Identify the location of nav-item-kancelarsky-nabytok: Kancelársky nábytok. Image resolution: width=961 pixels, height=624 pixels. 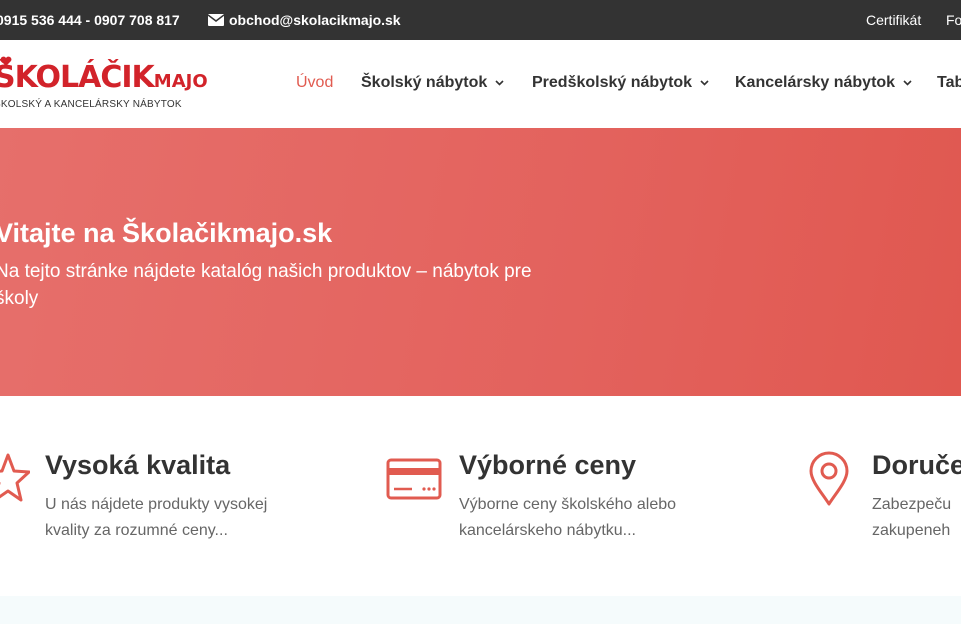
(823, 83).